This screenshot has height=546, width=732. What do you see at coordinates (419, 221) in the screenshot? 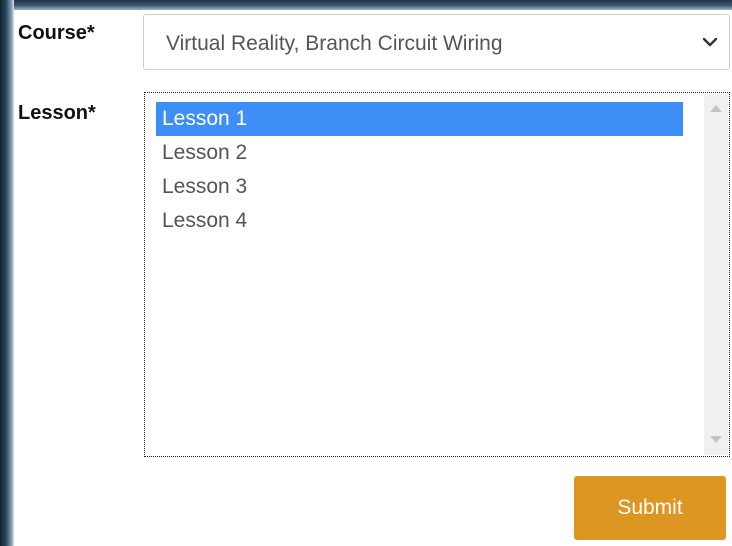
I see `lesson-option: Lesson 4` at bounding box center [419, 221].